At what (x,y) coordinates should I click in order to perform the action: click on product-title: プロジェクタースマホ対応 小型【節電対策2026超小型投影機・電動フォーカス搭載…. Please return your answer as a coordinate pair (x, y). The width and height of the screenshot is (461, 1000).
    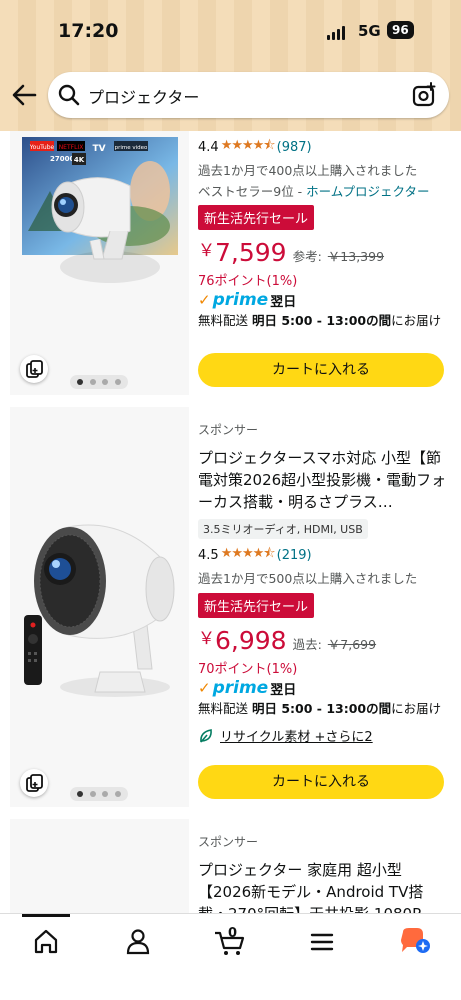
    Looking at the image, I should click on (324, 480).